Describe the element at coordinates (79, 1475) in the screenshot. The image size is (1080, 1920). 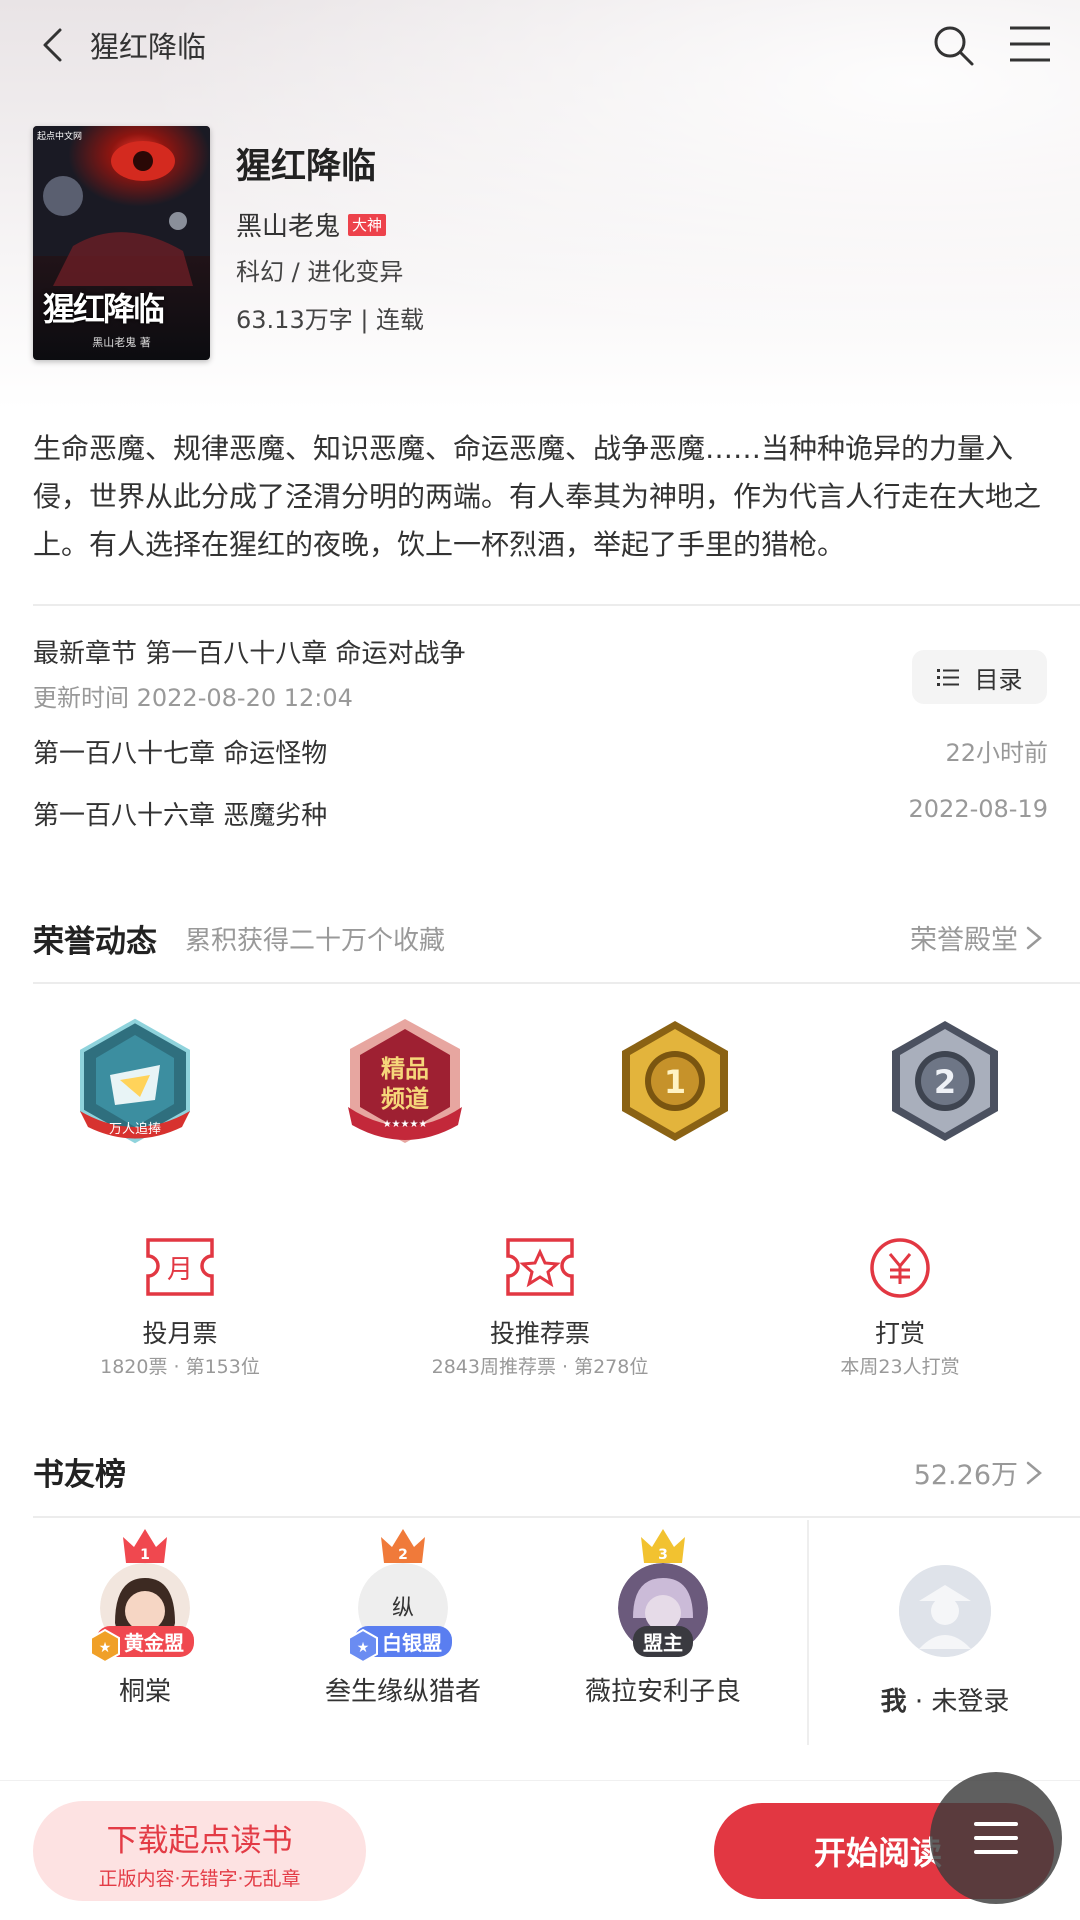
I see `fans-title: 书友榜` at that location.